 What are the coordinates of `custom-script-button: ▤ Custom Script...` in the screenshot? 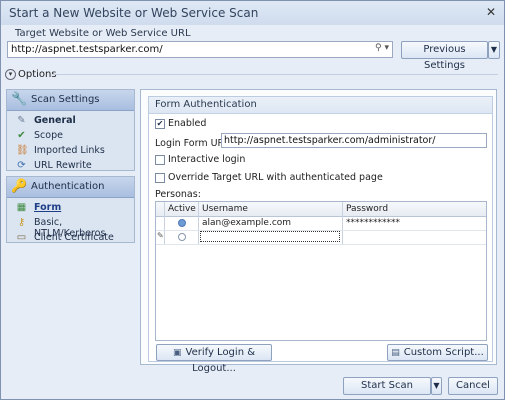 It's located at (437, 352).